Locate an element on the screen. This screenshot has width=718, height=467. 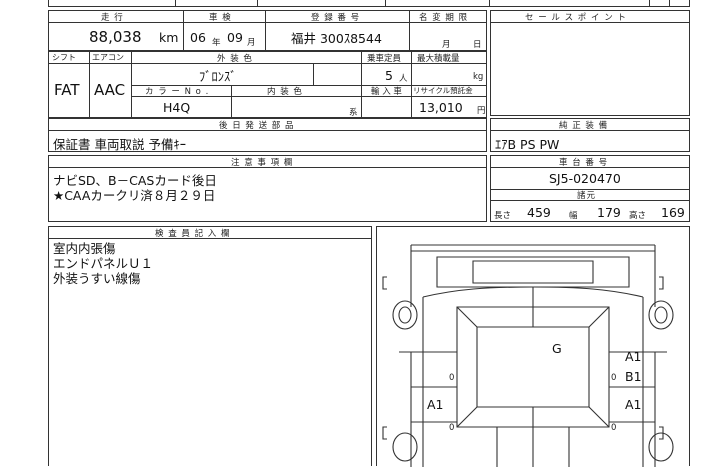
mileage-header: 走 行 is located at coordinates (112, 18).